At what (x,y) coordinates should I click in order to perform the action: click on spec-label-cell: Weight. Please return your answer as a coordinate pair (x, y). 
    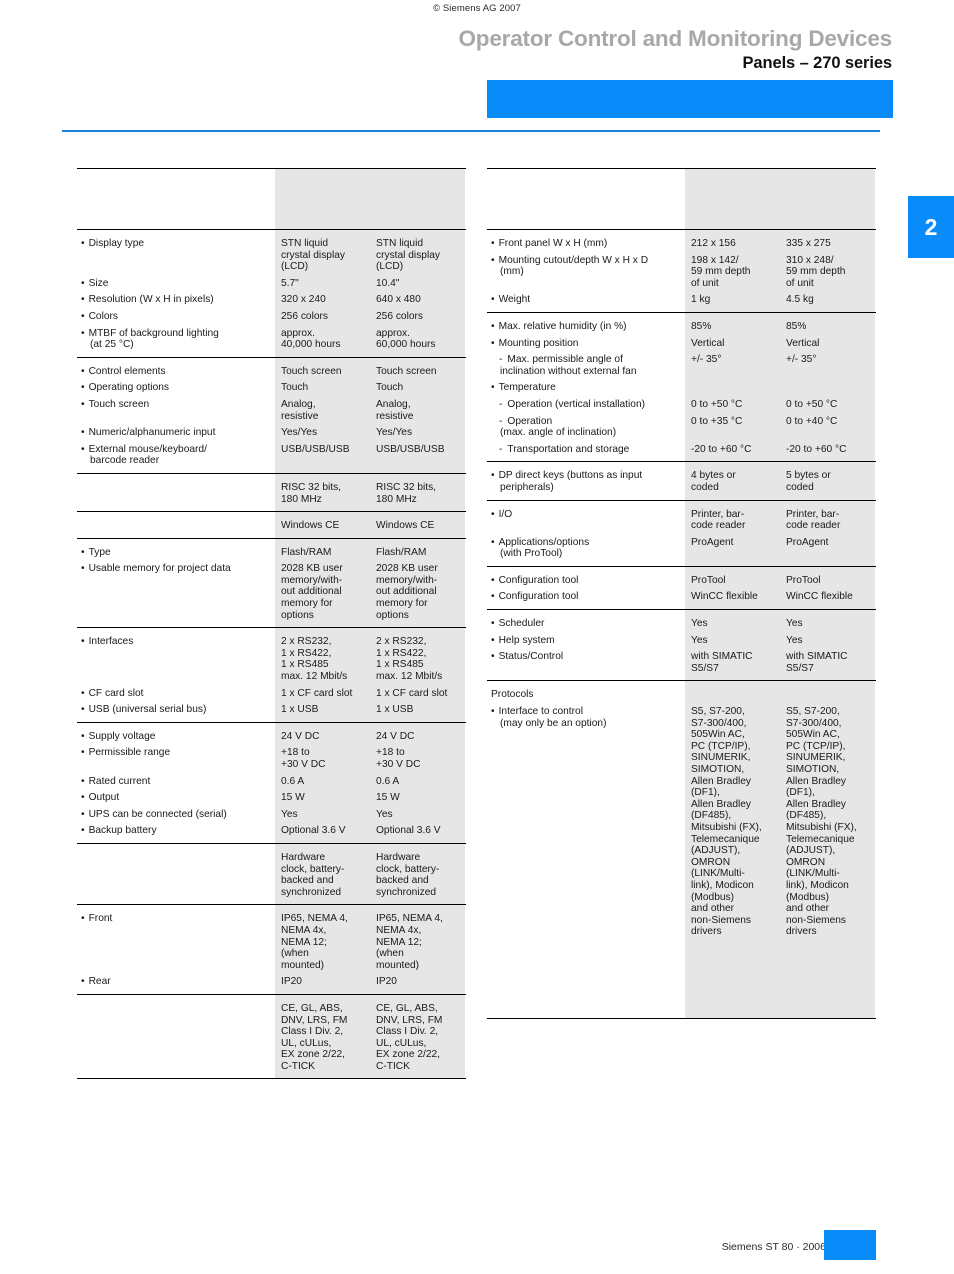
    Looking at the image, I should click on (586, 300).